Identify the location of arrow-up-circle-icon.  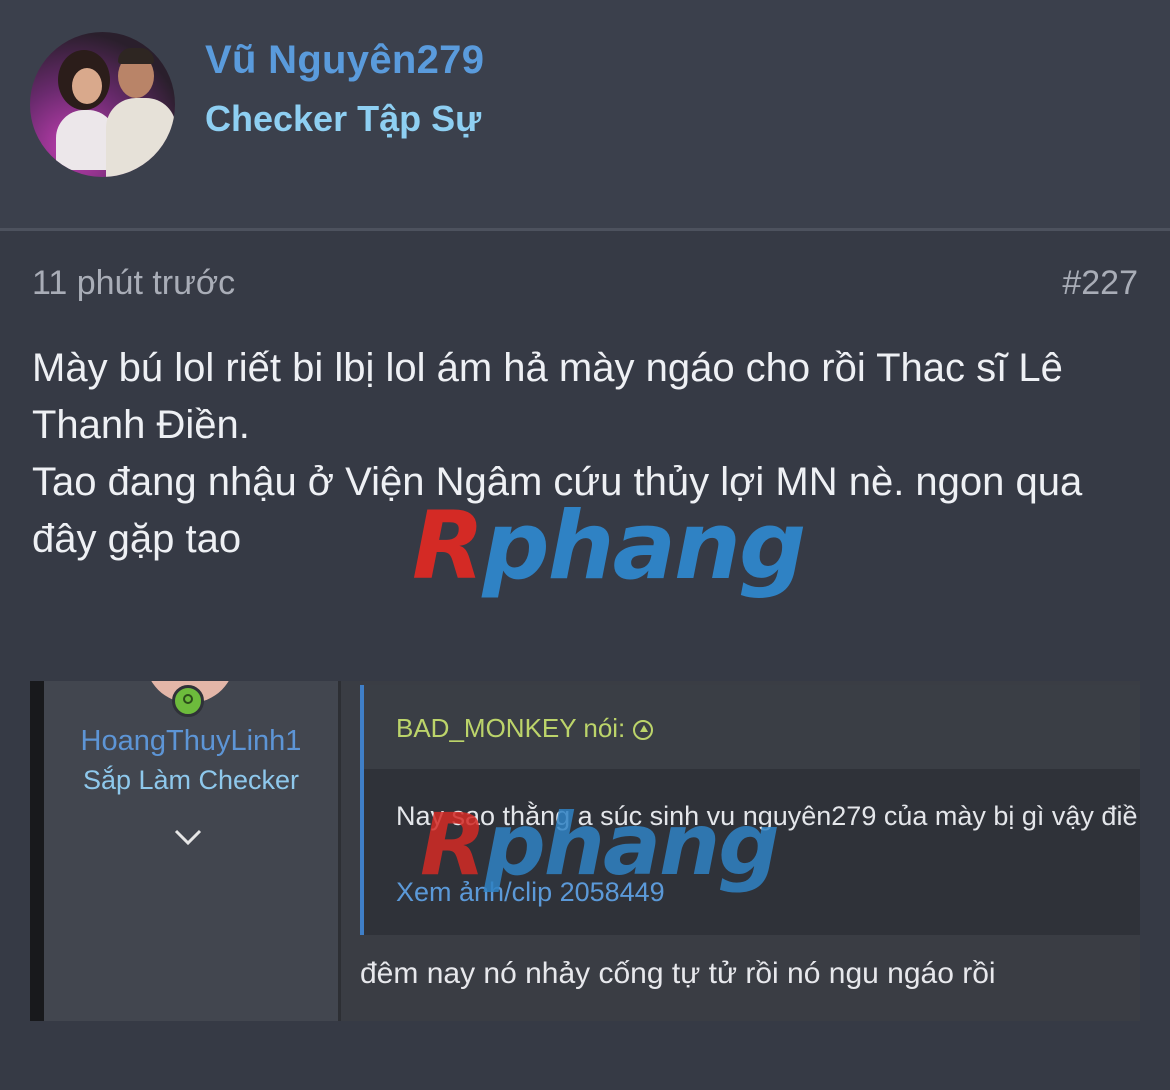
(643, 730).